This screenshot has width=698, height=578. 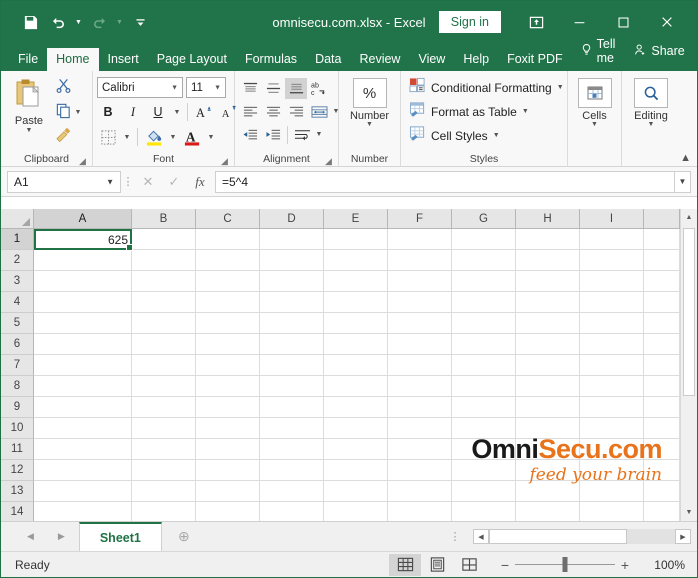 What do you see at coordinates (228, 344) in the screenshot?
I see `cell-C6` at bounding box center [228, 344].